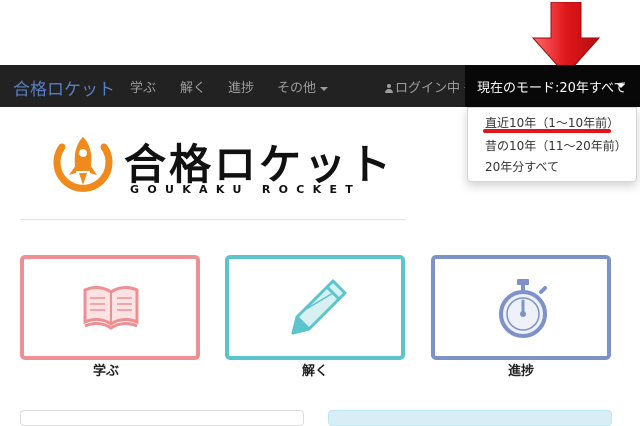 The width and height of the screenshot is (640, 426). I want to click on open-book-icon, so click(111, 308).